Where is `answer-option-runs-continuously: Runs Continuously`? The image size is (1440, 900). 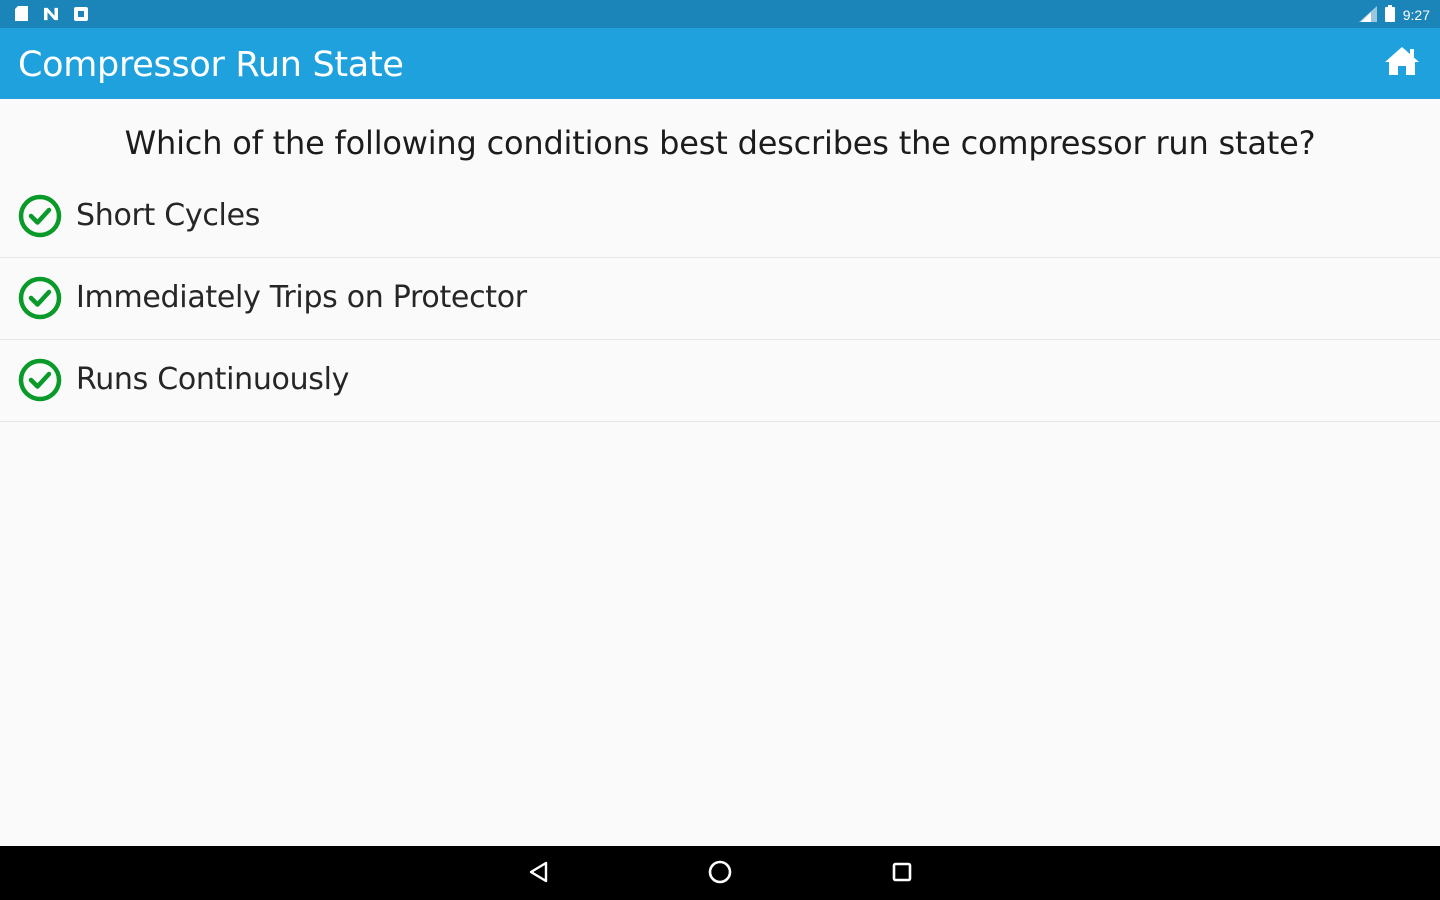
answer-option-runs-continuously: Runs Continuously is located at coordinates (720, 381).